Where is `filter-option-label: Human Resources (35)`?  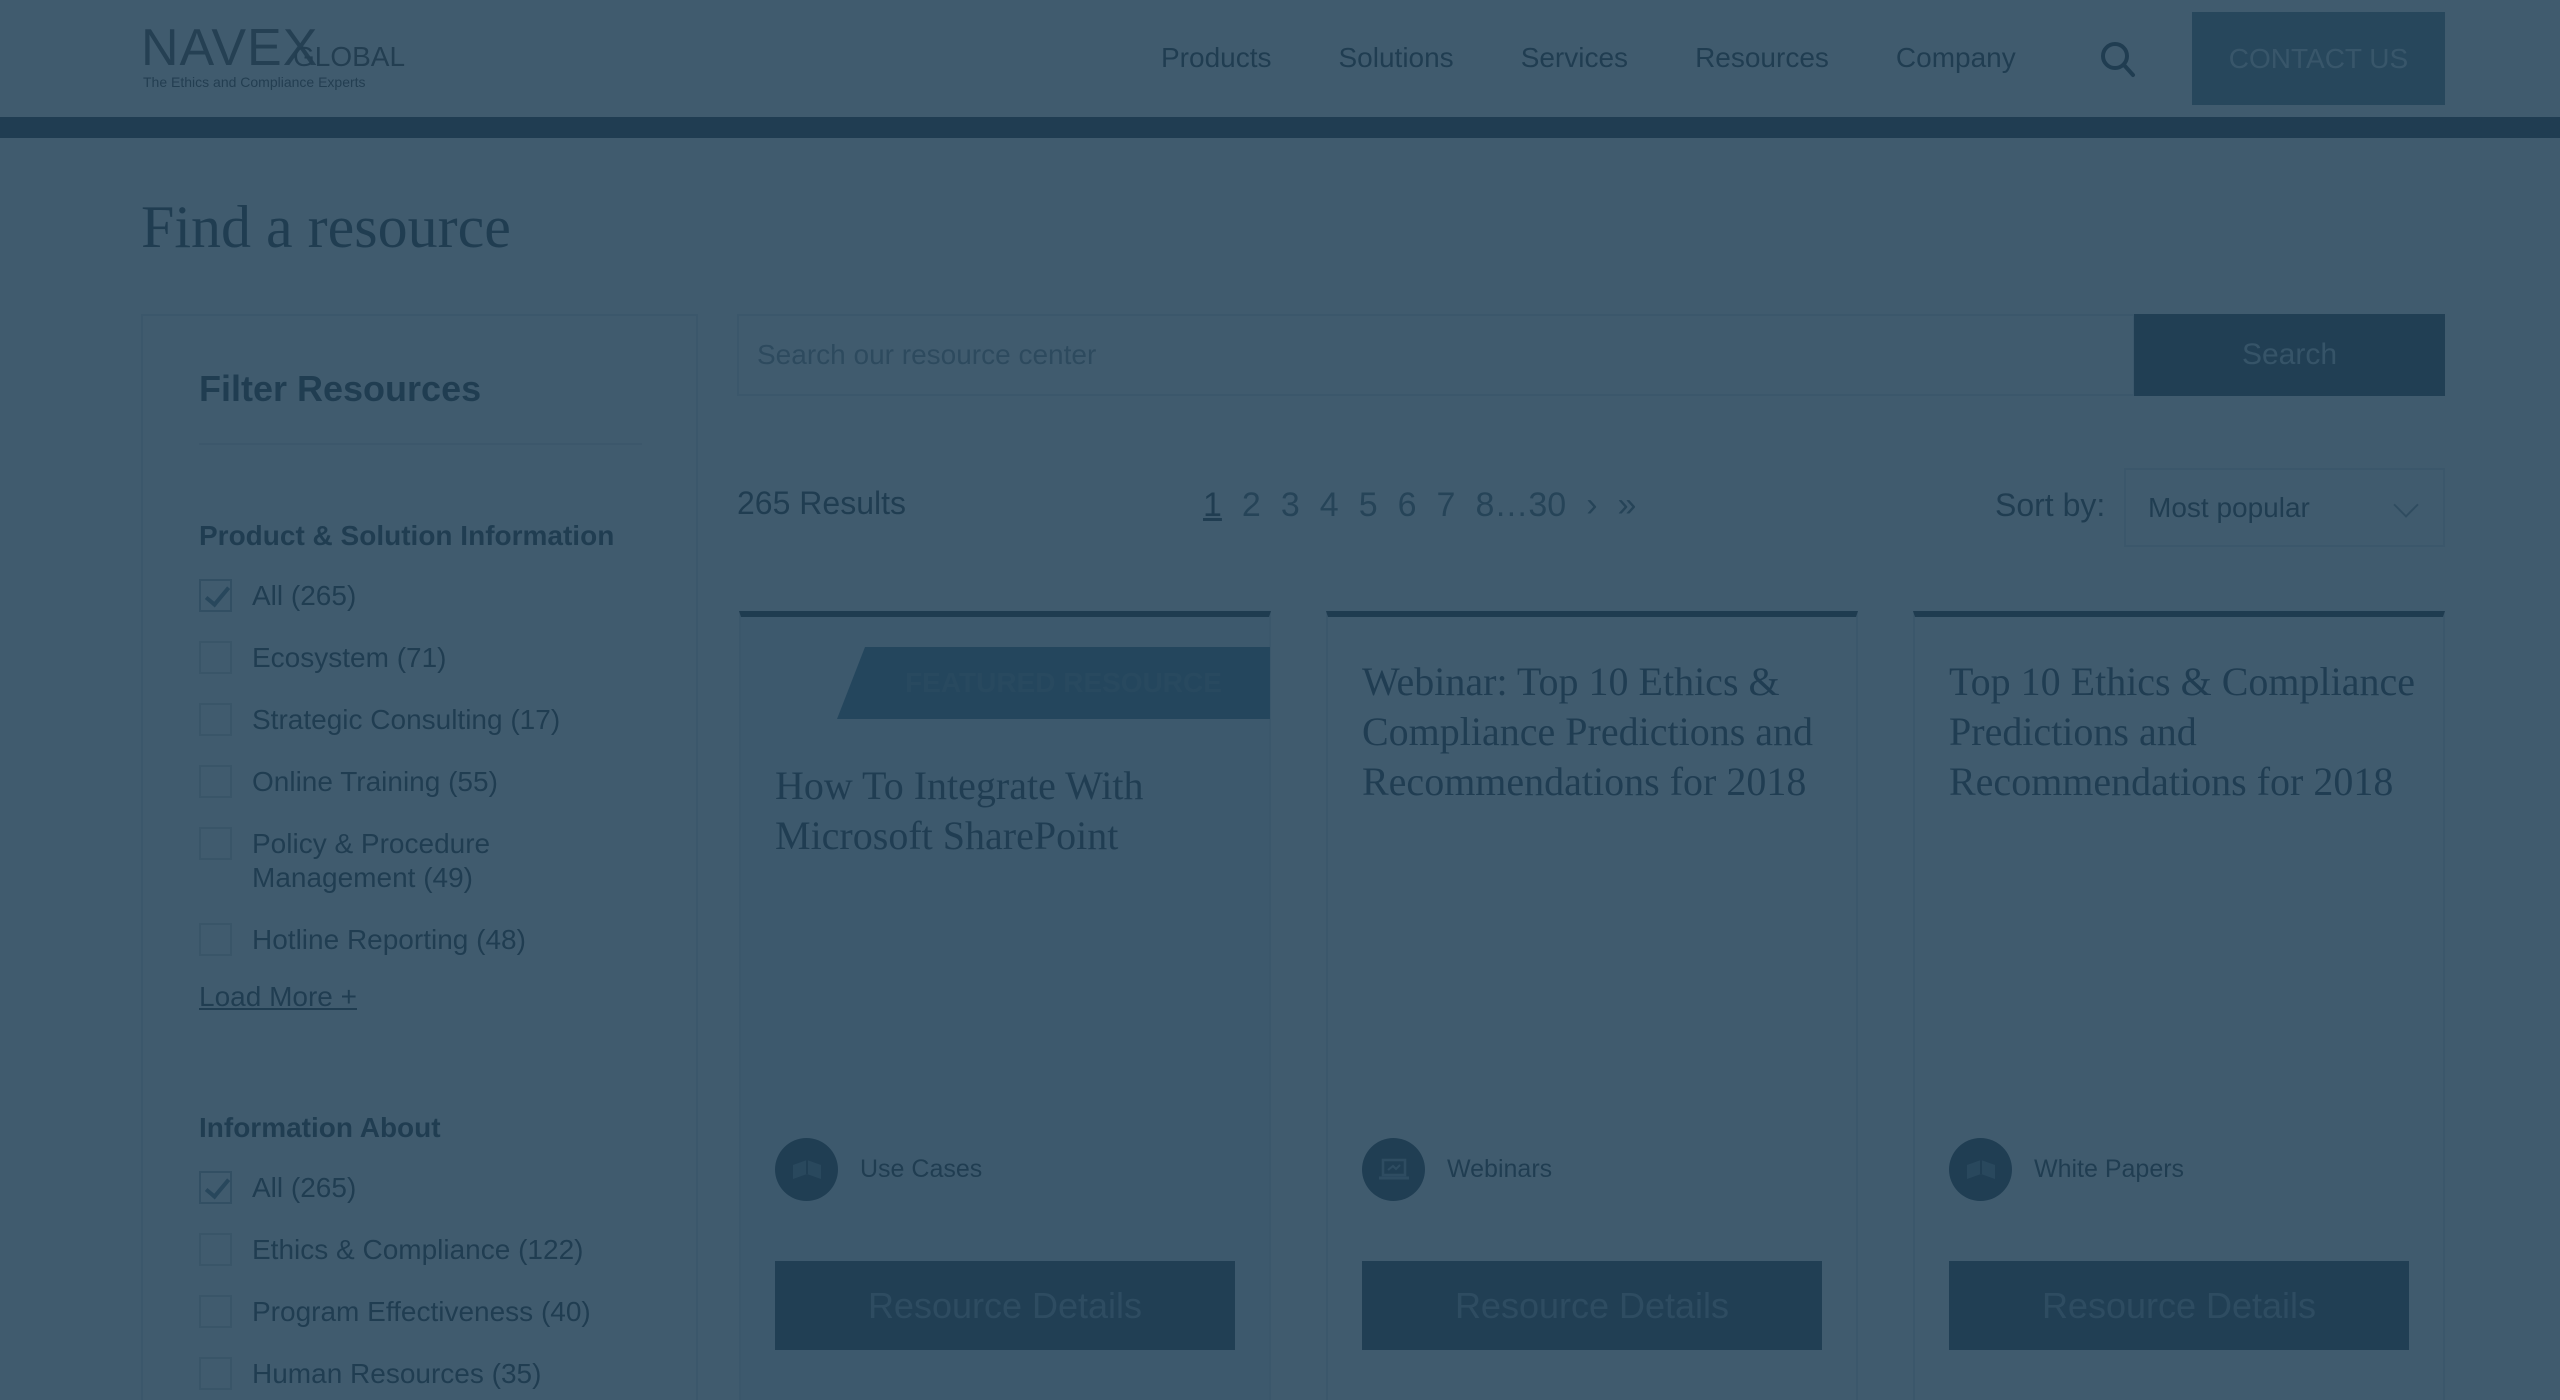 filter-option-label: Human Resources (35) is located at coordinates (397, 1373).